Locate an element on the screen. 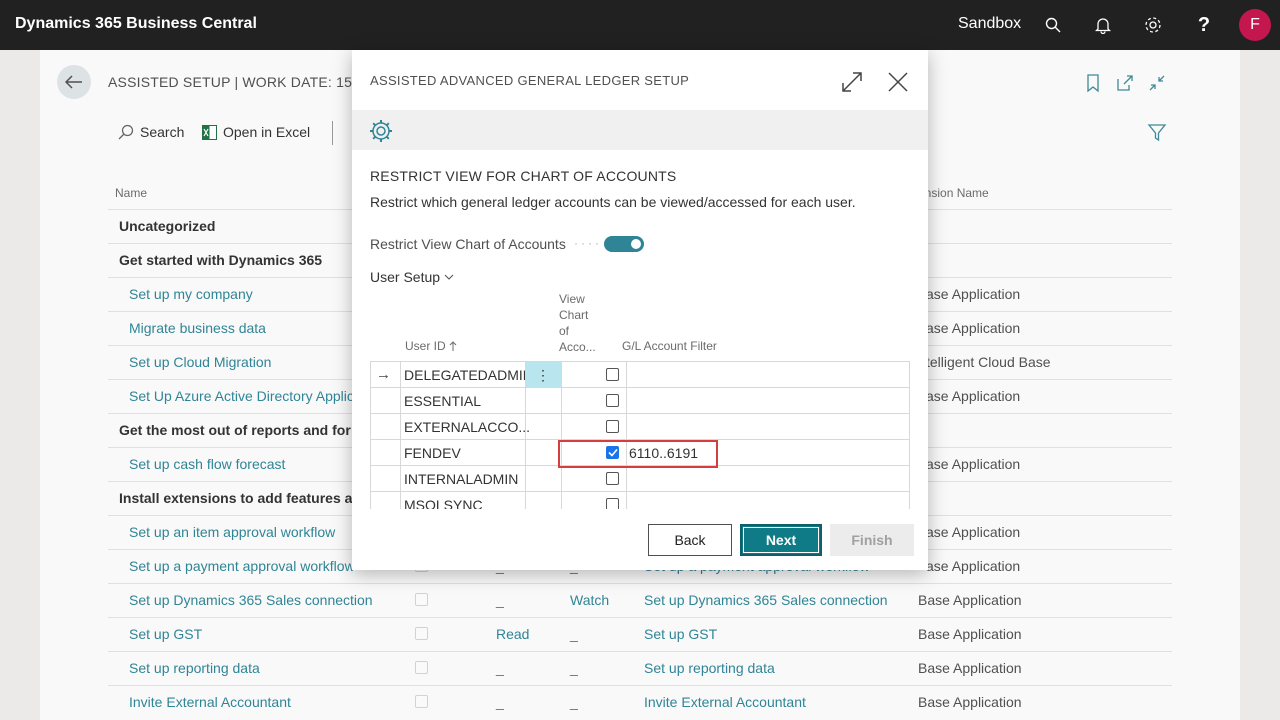 The height and width of the screenshot is (720, 1280). open-in-excel-action: Open in Excel is located at coordinates (256, 132).